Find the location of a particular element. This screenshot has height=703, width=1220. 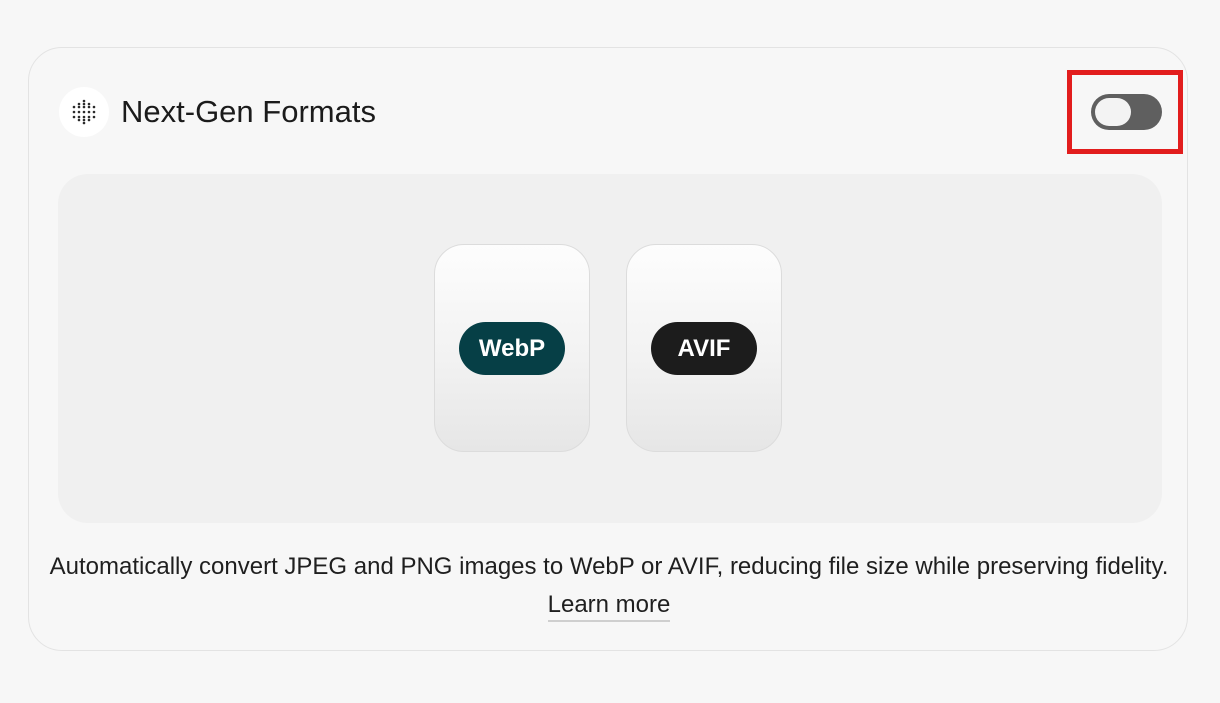

learn-more-link: Learn more is located at coordinates (609, 606).